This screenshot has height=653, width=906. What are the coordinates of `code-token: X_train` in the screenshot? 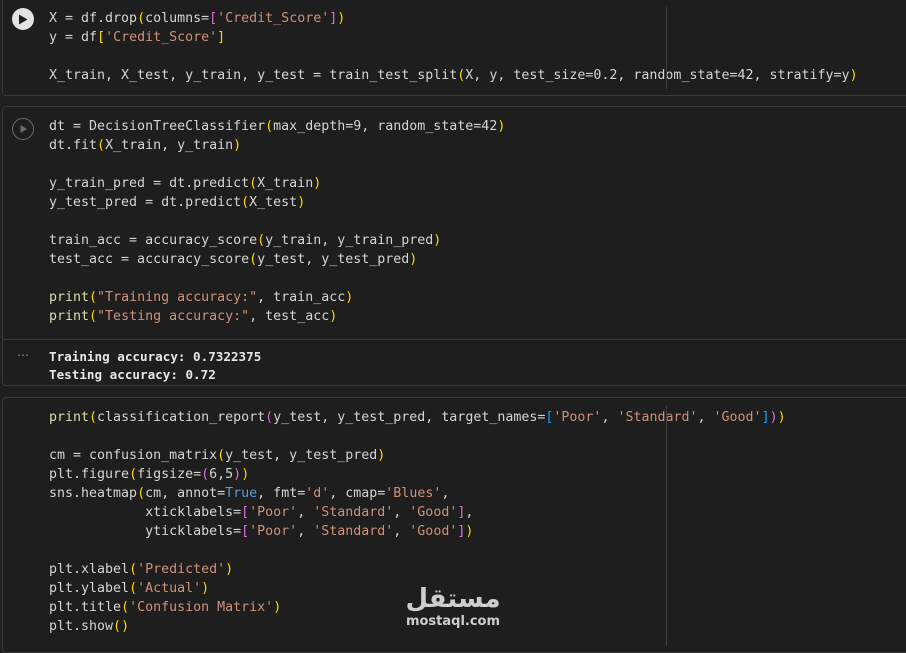 It's located at (285, 183).